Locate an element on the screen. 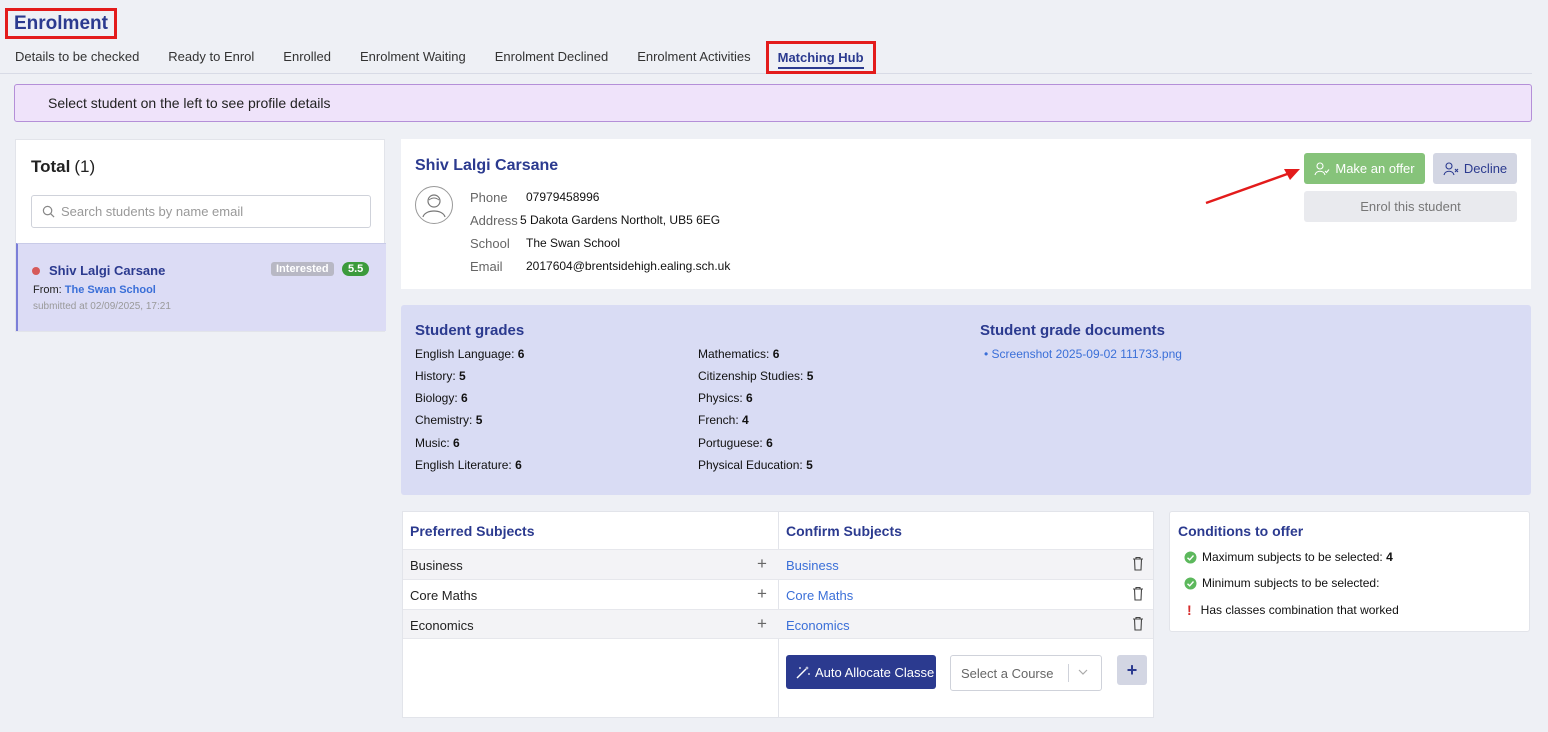  course-select-placeholder: Select a Course is located at coordinates (1007, 673).